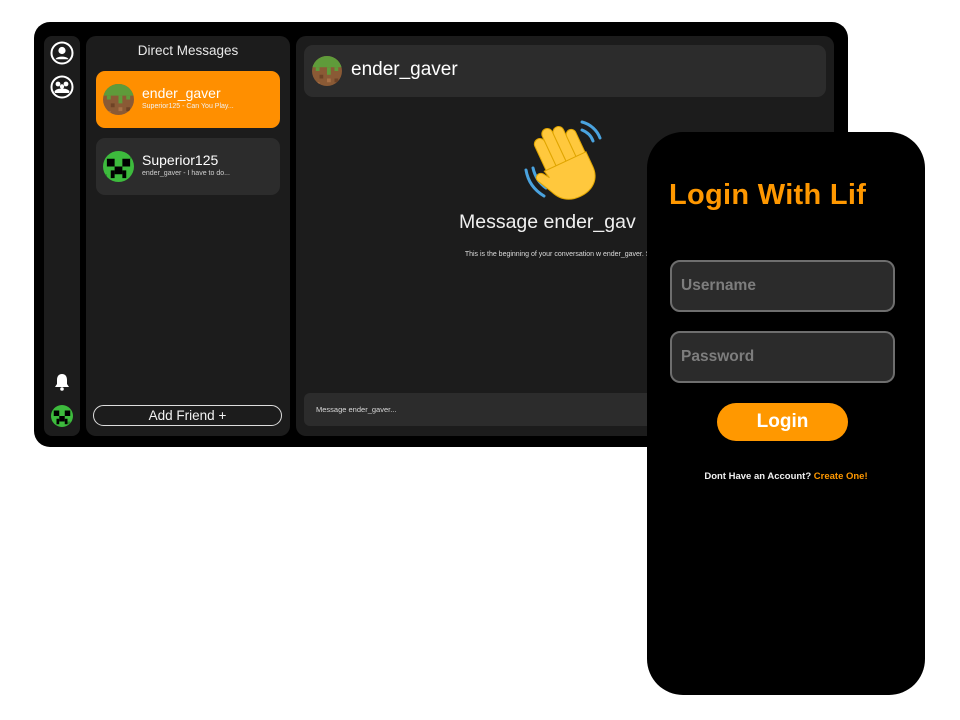  Describe the element at coordinates (782, 286) in the screenshot. I see `username-field: Username` at that location.